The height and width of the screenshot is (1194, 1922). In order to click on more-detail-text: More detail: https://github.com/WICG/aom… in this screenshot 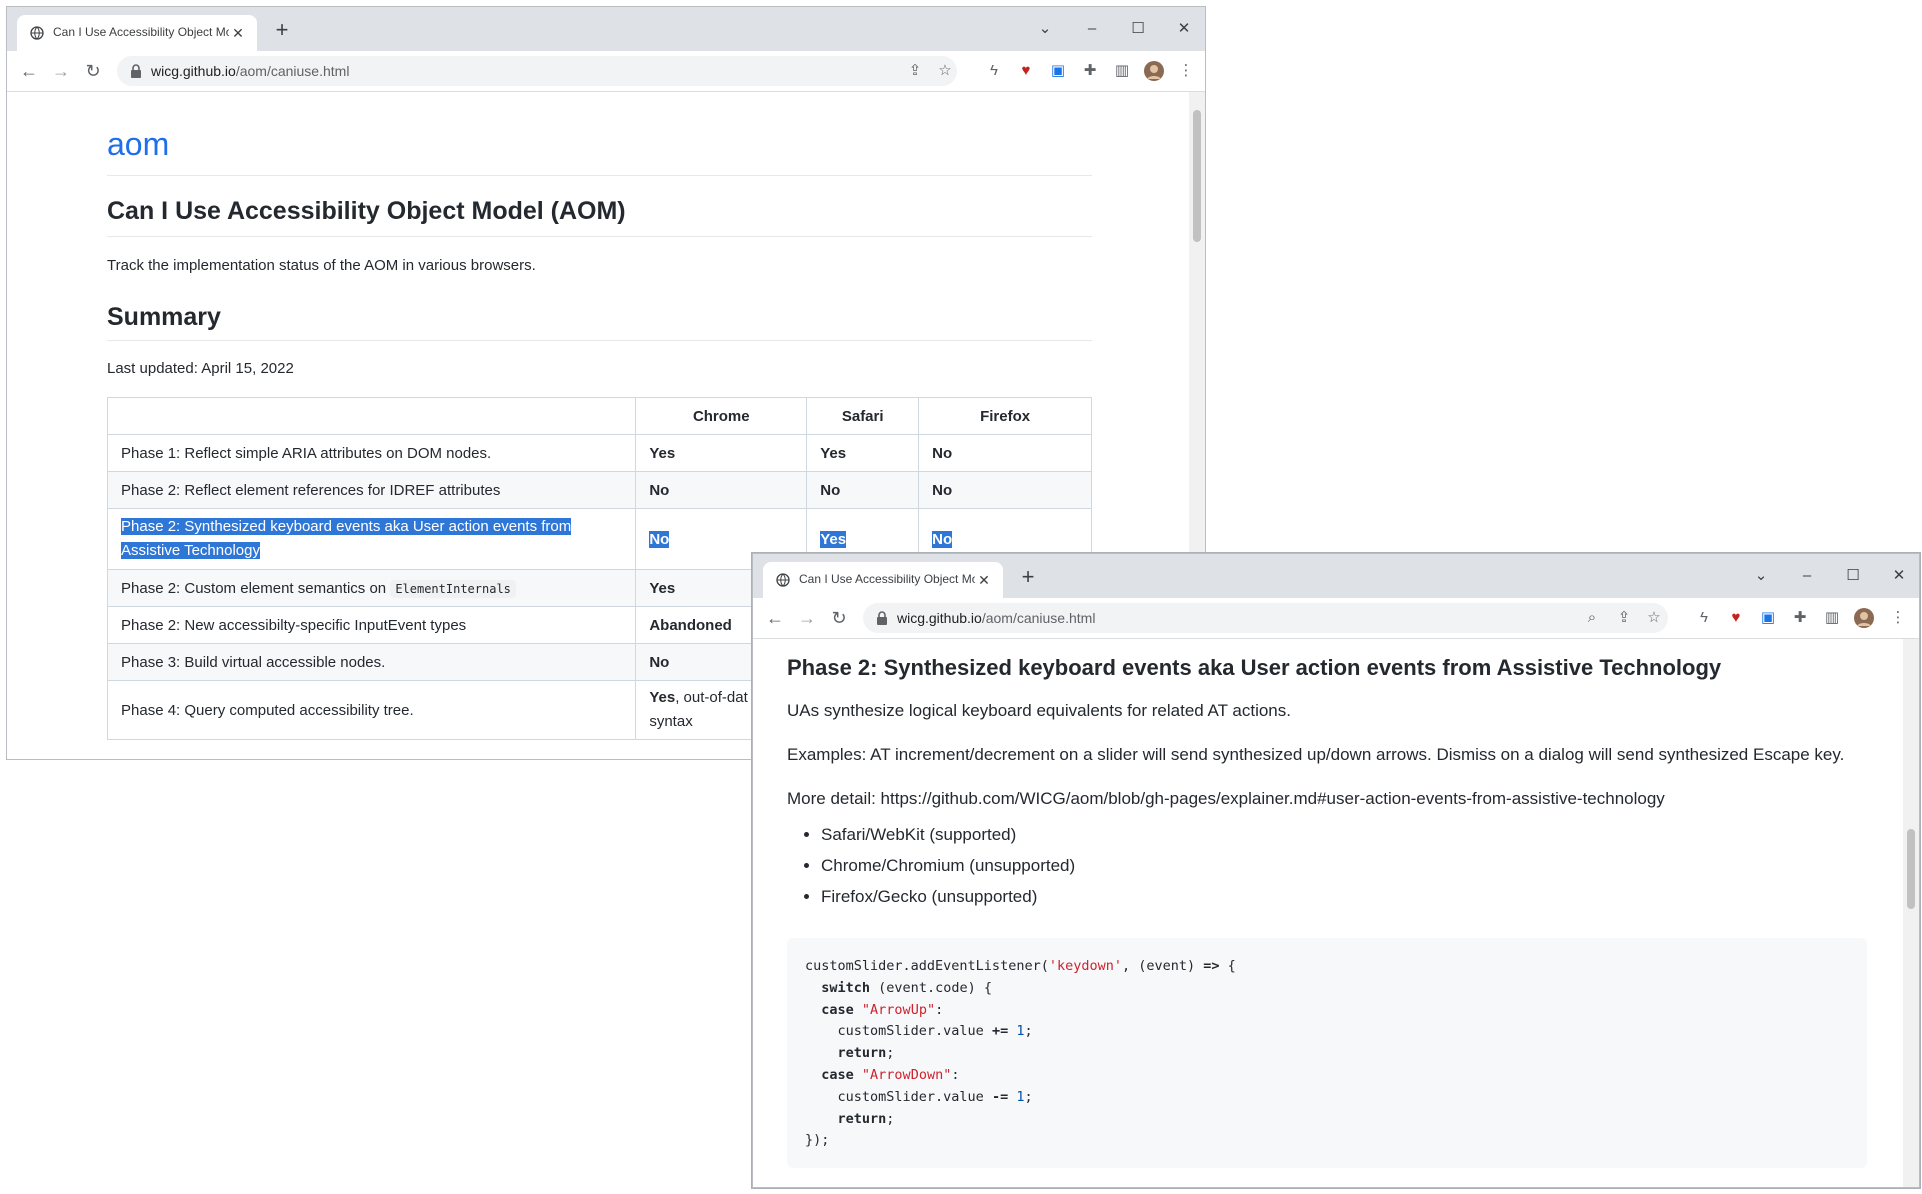, I will do `click(1226, 798)`.